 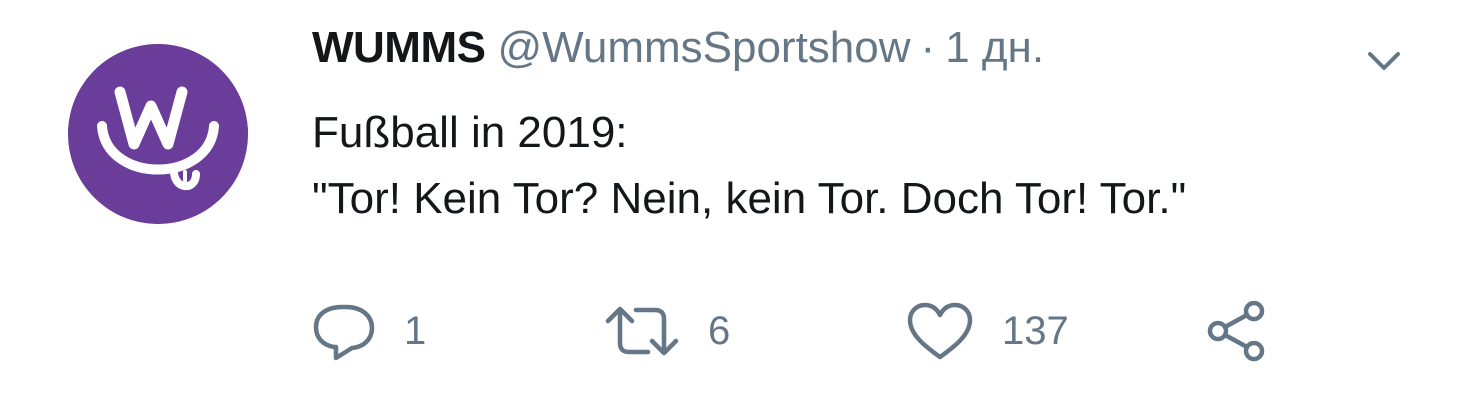 I want to click on like-count: 137, so click(x=1035, y=330).